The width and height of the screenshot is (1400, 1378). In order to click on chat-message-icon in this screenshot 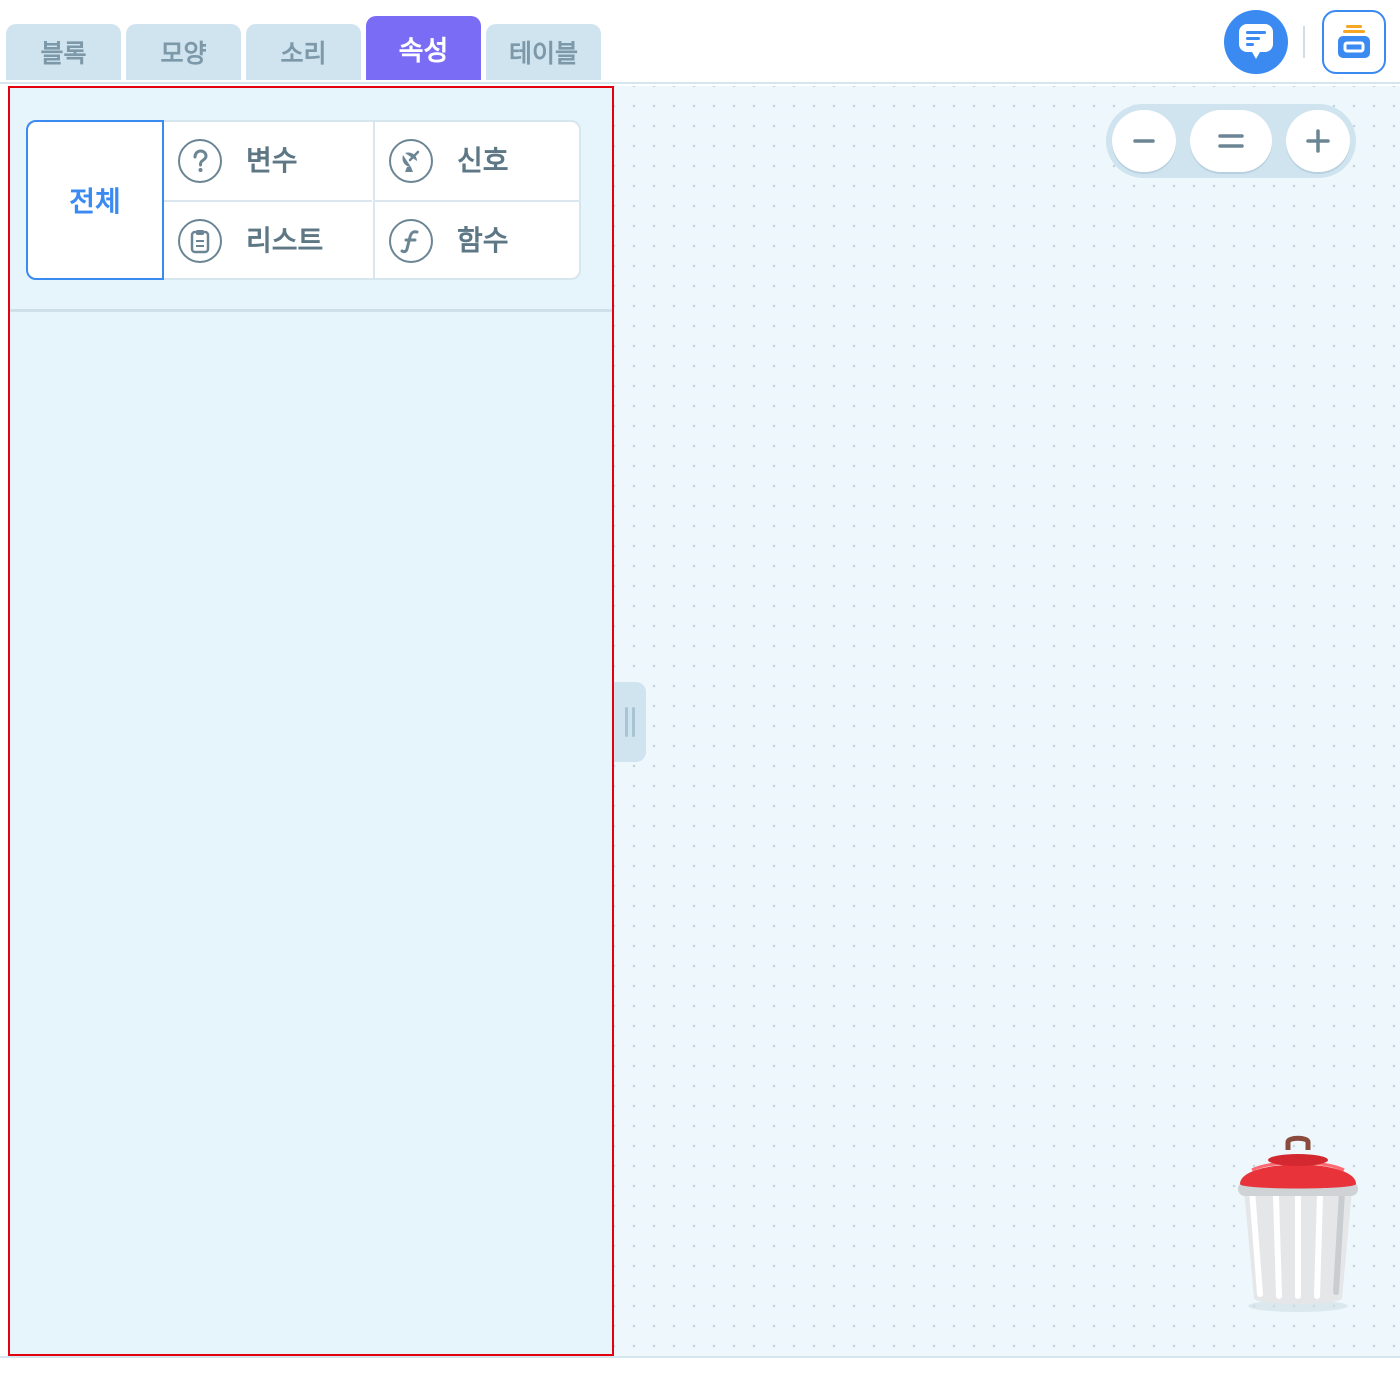, I will do `click(1256, 41)`.